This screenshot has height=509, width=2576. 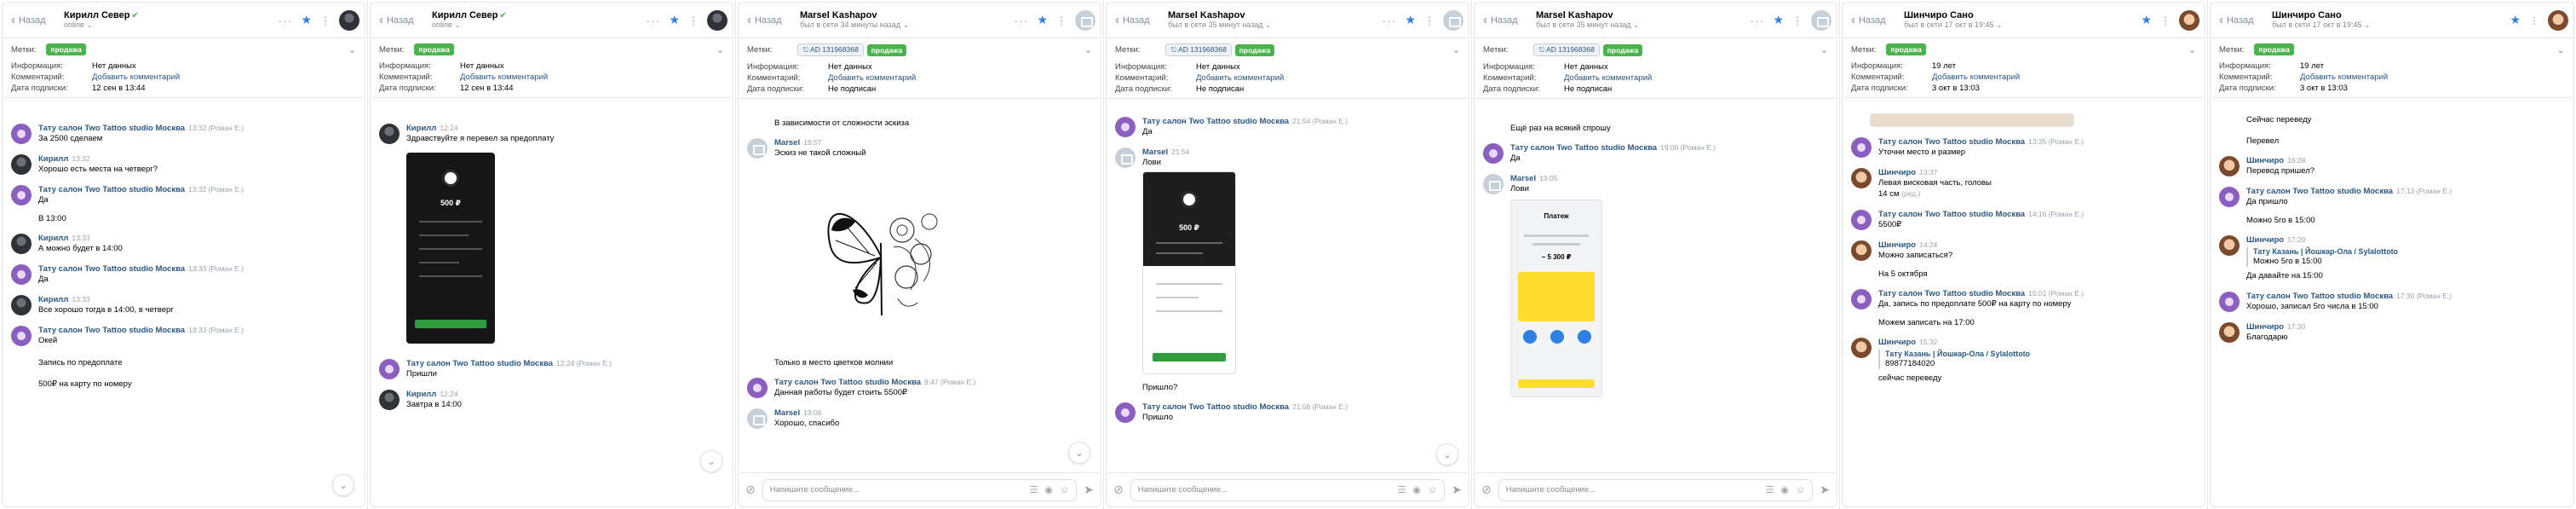 What do you see at coordinates (1972, 120) in the screenshot?
I see `attached-image` at bounding box center [1972, 120].